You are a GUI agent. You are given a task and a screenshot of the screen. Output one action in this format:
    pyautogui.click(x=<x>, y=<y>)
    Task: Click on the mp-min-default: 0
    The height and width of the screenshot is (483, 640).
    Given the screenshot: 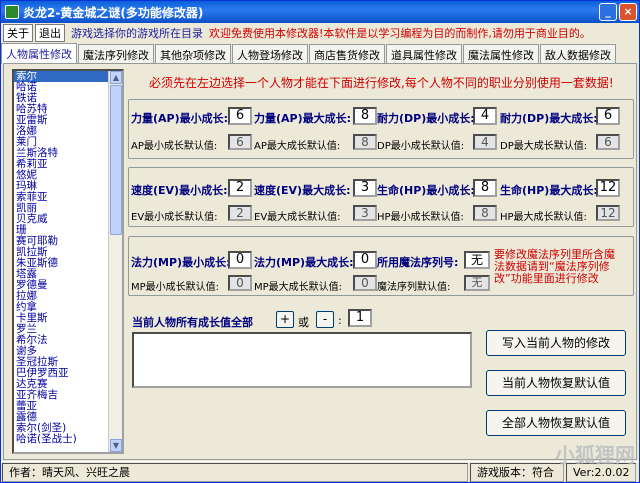 What is the action you would take?
    pyautogui.click(x=240, y=283)
    